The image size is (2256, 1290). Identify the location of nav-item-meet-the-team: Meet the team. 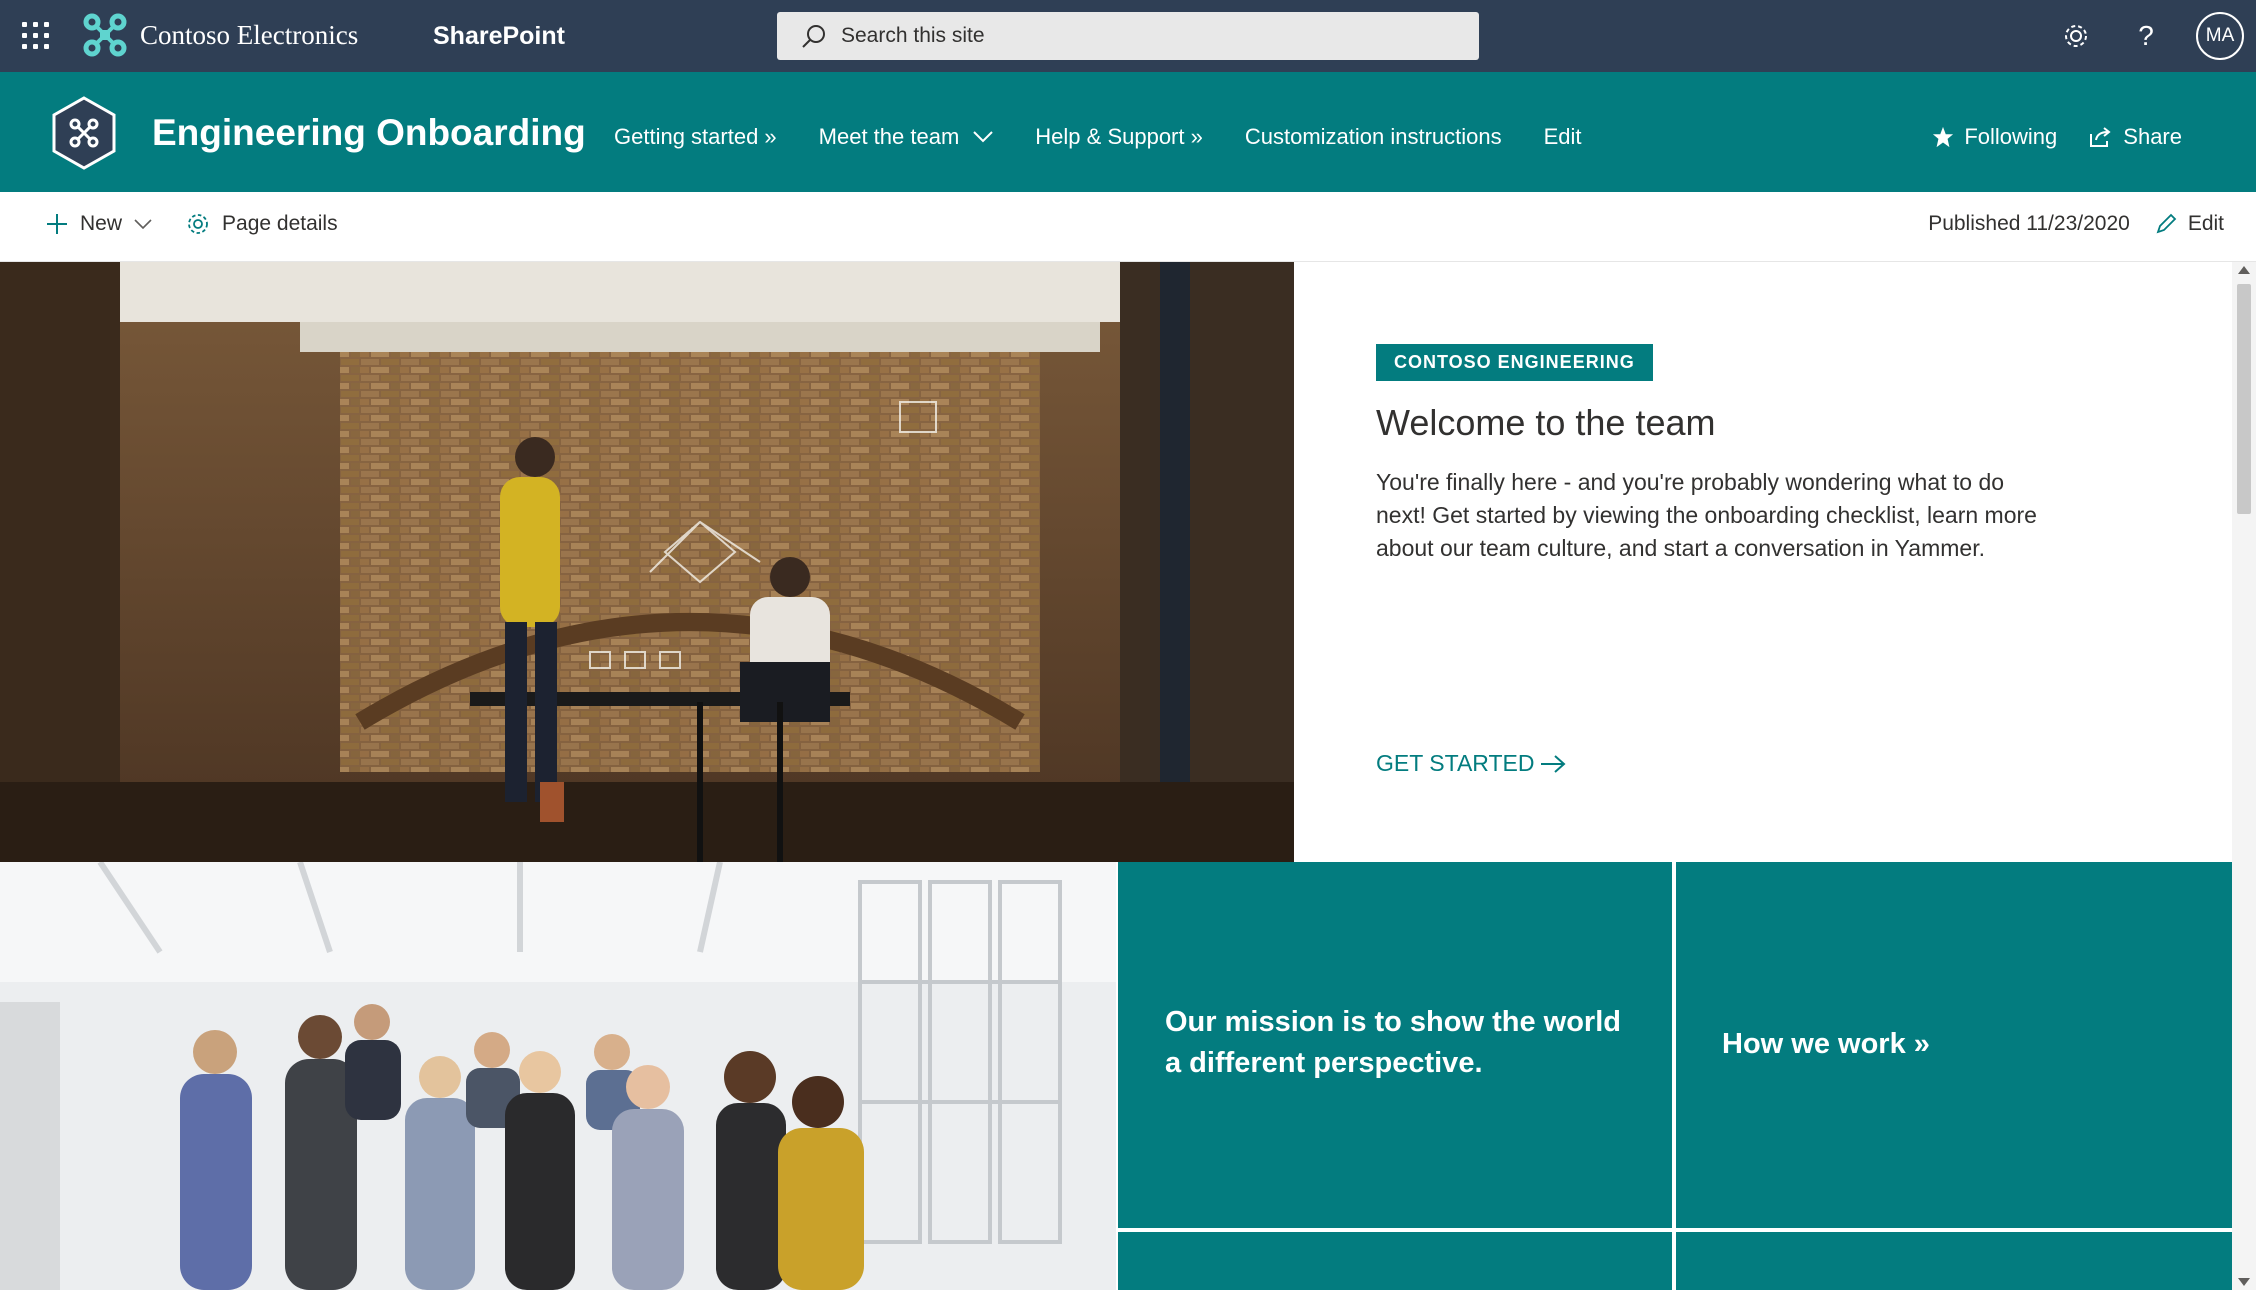
(906, 137).